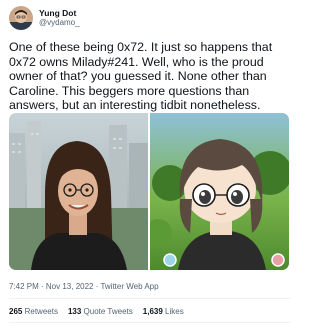 This screenshot has width=320, height=328. Describe the element at coordinates (59, 13) in the screenshot. I see `display-name: Yung Dot` at that location.